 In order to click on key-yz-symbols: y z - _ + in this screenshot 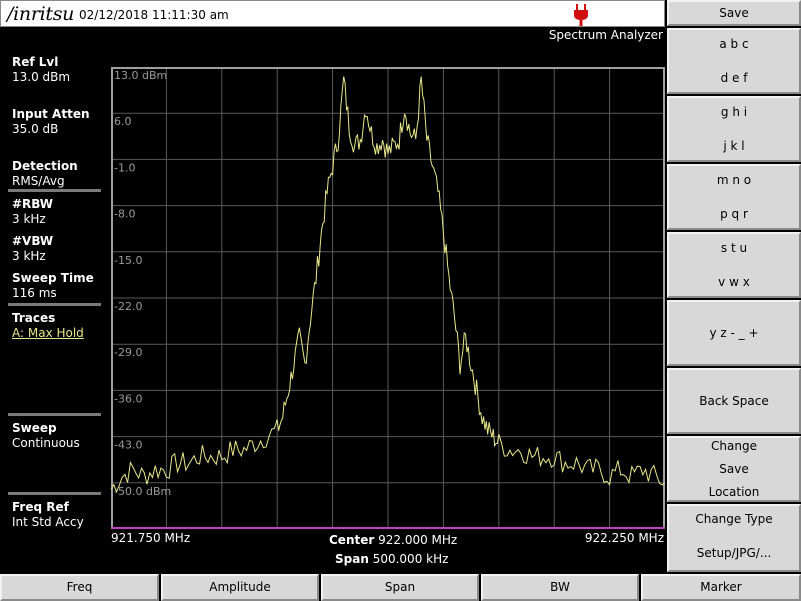, I will do `click(734, 333)`.